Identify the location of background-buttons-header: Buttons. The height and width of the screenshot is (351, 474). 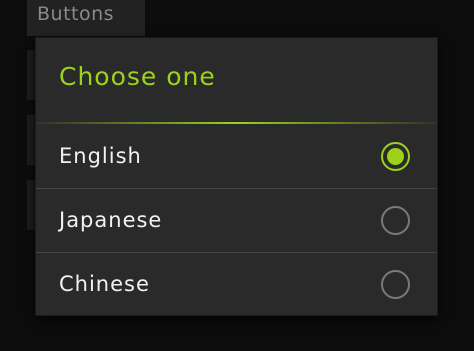
(86, 18).